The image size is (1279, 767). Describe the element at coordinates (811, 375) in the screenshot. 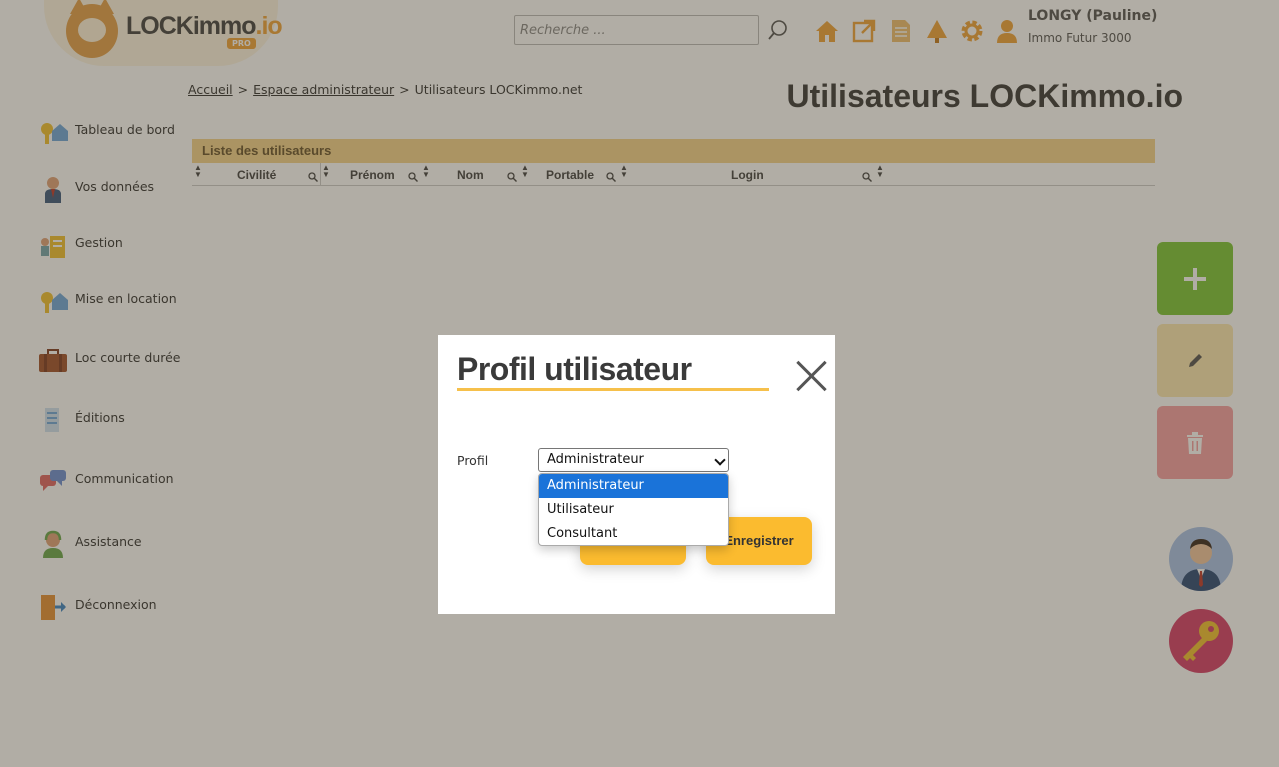

I see `close-icon` at that location.